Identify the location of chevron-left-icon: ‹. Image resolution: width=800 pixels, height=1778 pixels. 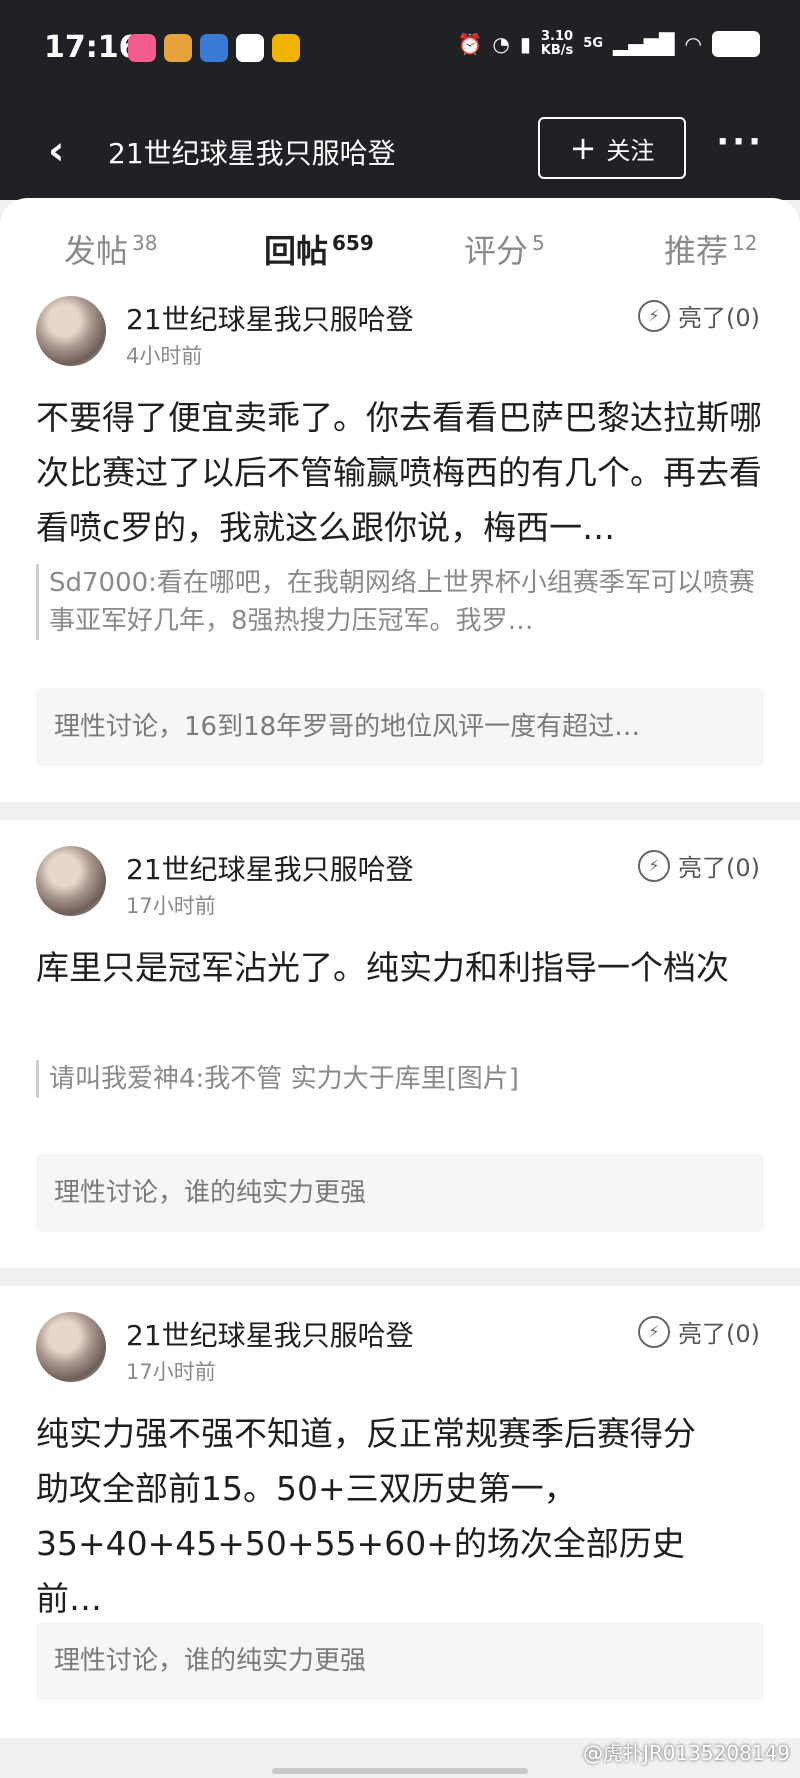
(56, 151).